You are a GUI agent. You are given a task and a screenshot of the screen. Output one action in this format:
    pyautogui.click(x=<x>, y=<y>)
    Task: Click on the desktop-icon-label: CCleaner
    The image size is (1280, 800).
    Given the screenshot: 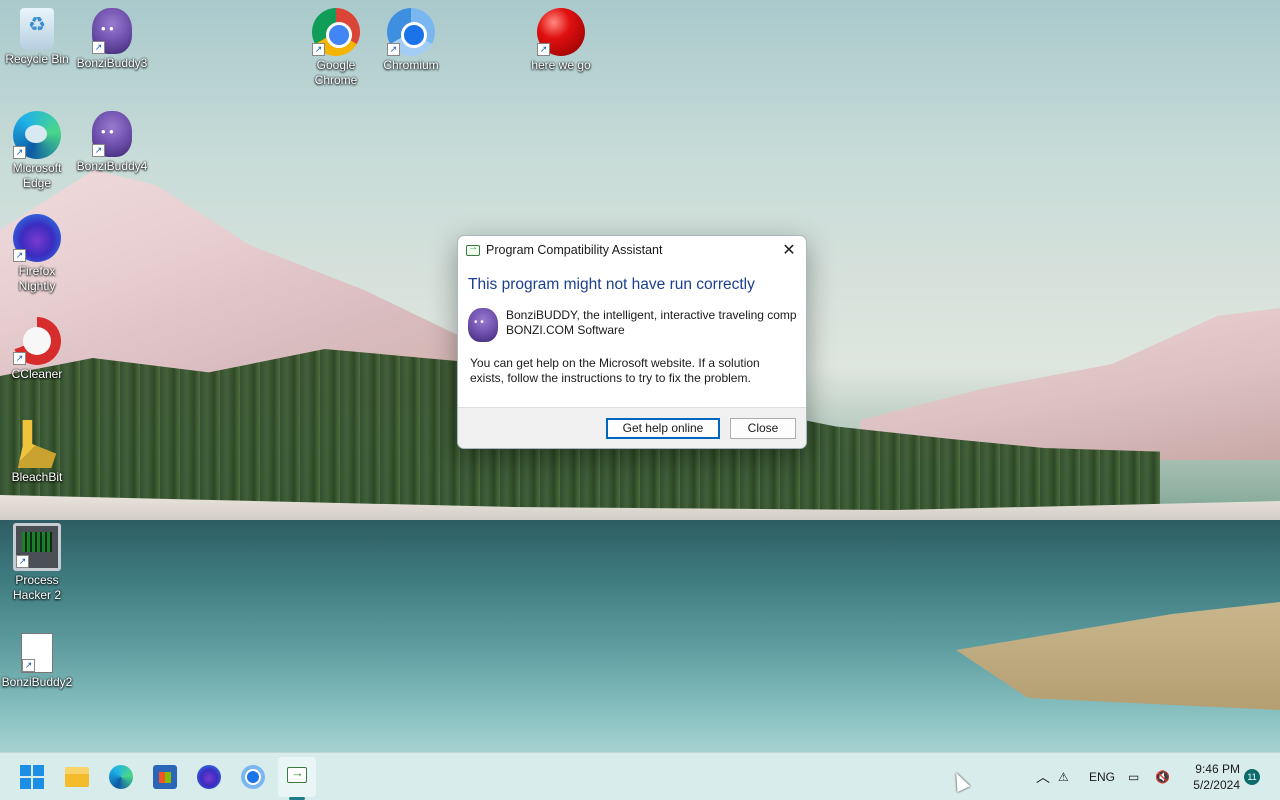 What is the action you would take?
    pyautogui.click(x=37, y=374)
    